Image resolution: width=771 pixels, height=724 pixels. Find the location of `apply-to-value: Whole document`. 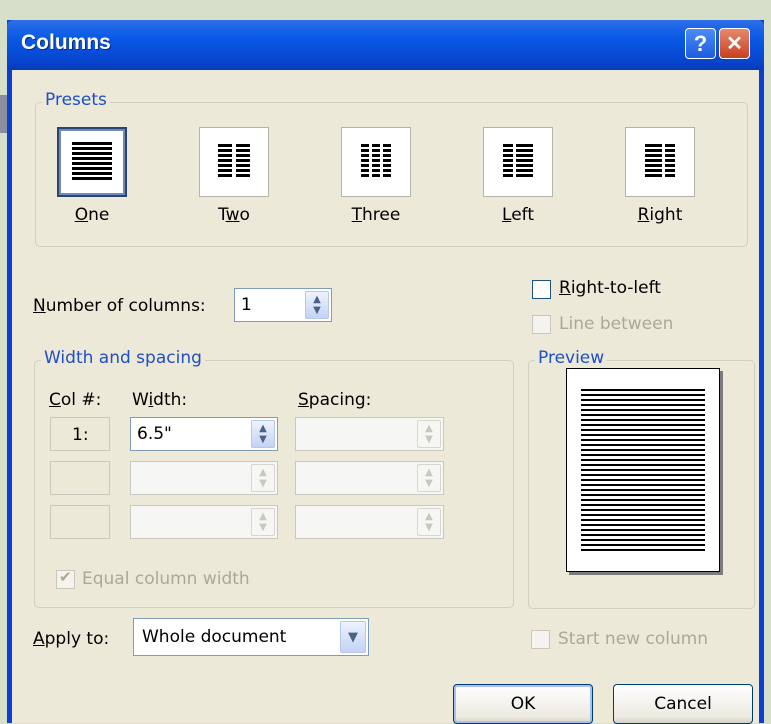

apply-to-value: Whole document is located at coordinates (214, 637).